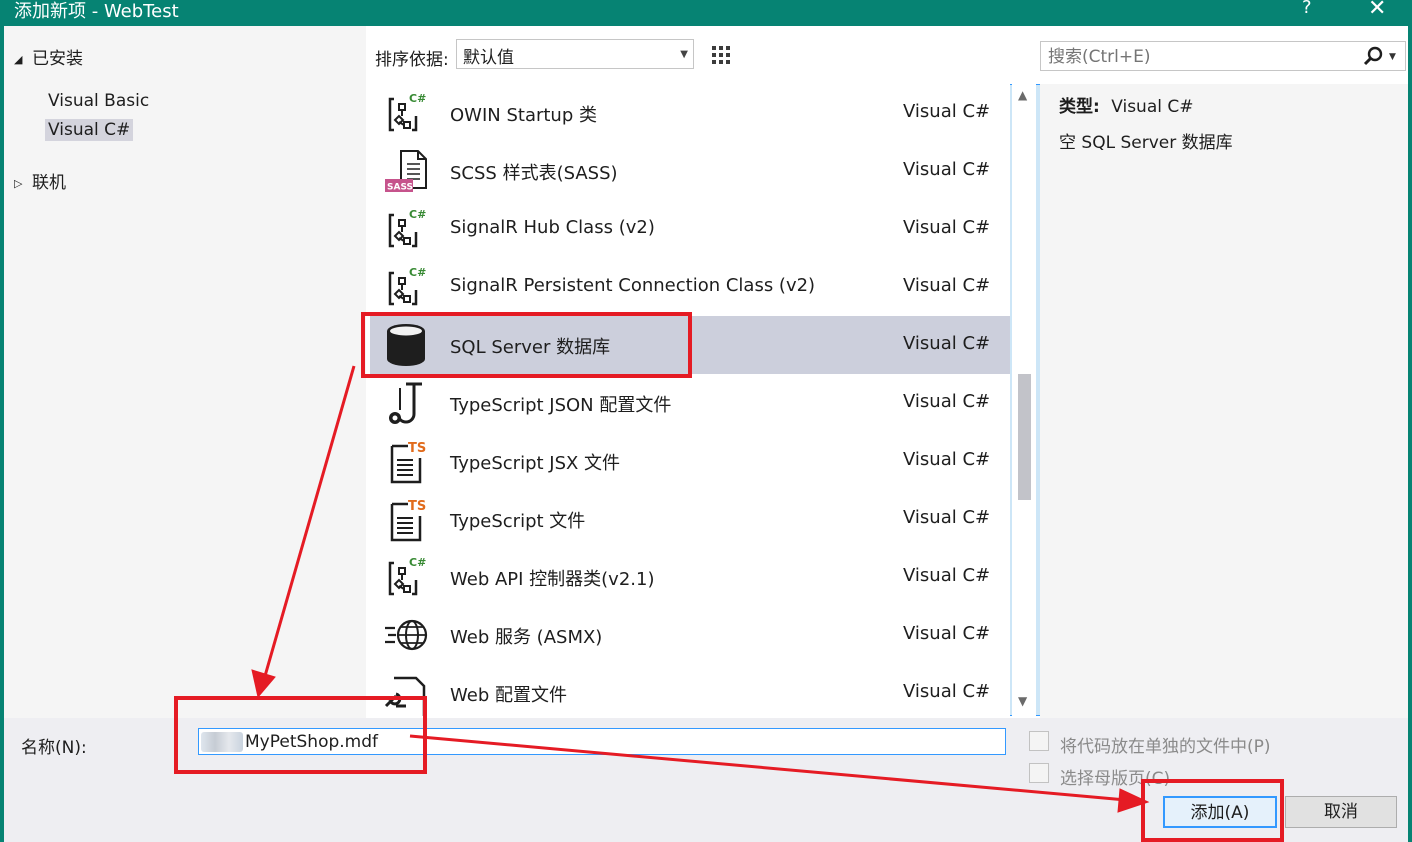  What do you see at coordinates (1165, 747) in the screenshot?
I see `separate-code-label: 将代码放在单独的文件中(P)` at bounding box center [1165, 747].